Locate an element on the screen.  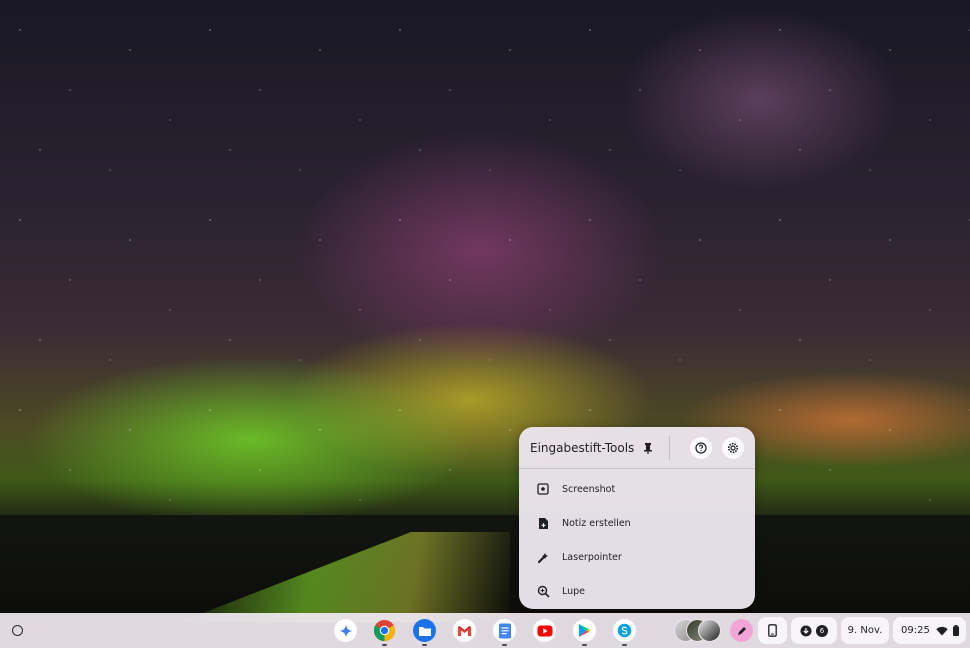
docs-app is located at coordinates (504, 632).